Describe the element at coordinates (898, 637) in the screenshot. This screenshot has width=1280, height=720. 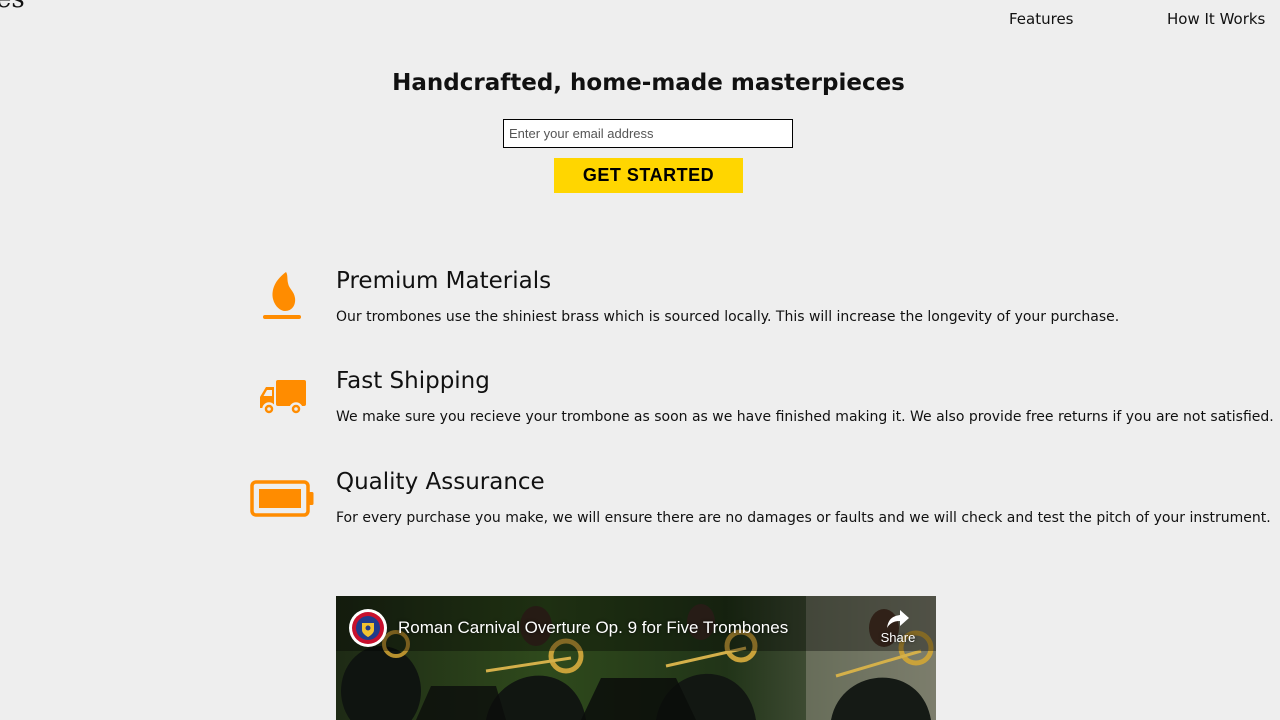
I see `share-label: Share` at that location.